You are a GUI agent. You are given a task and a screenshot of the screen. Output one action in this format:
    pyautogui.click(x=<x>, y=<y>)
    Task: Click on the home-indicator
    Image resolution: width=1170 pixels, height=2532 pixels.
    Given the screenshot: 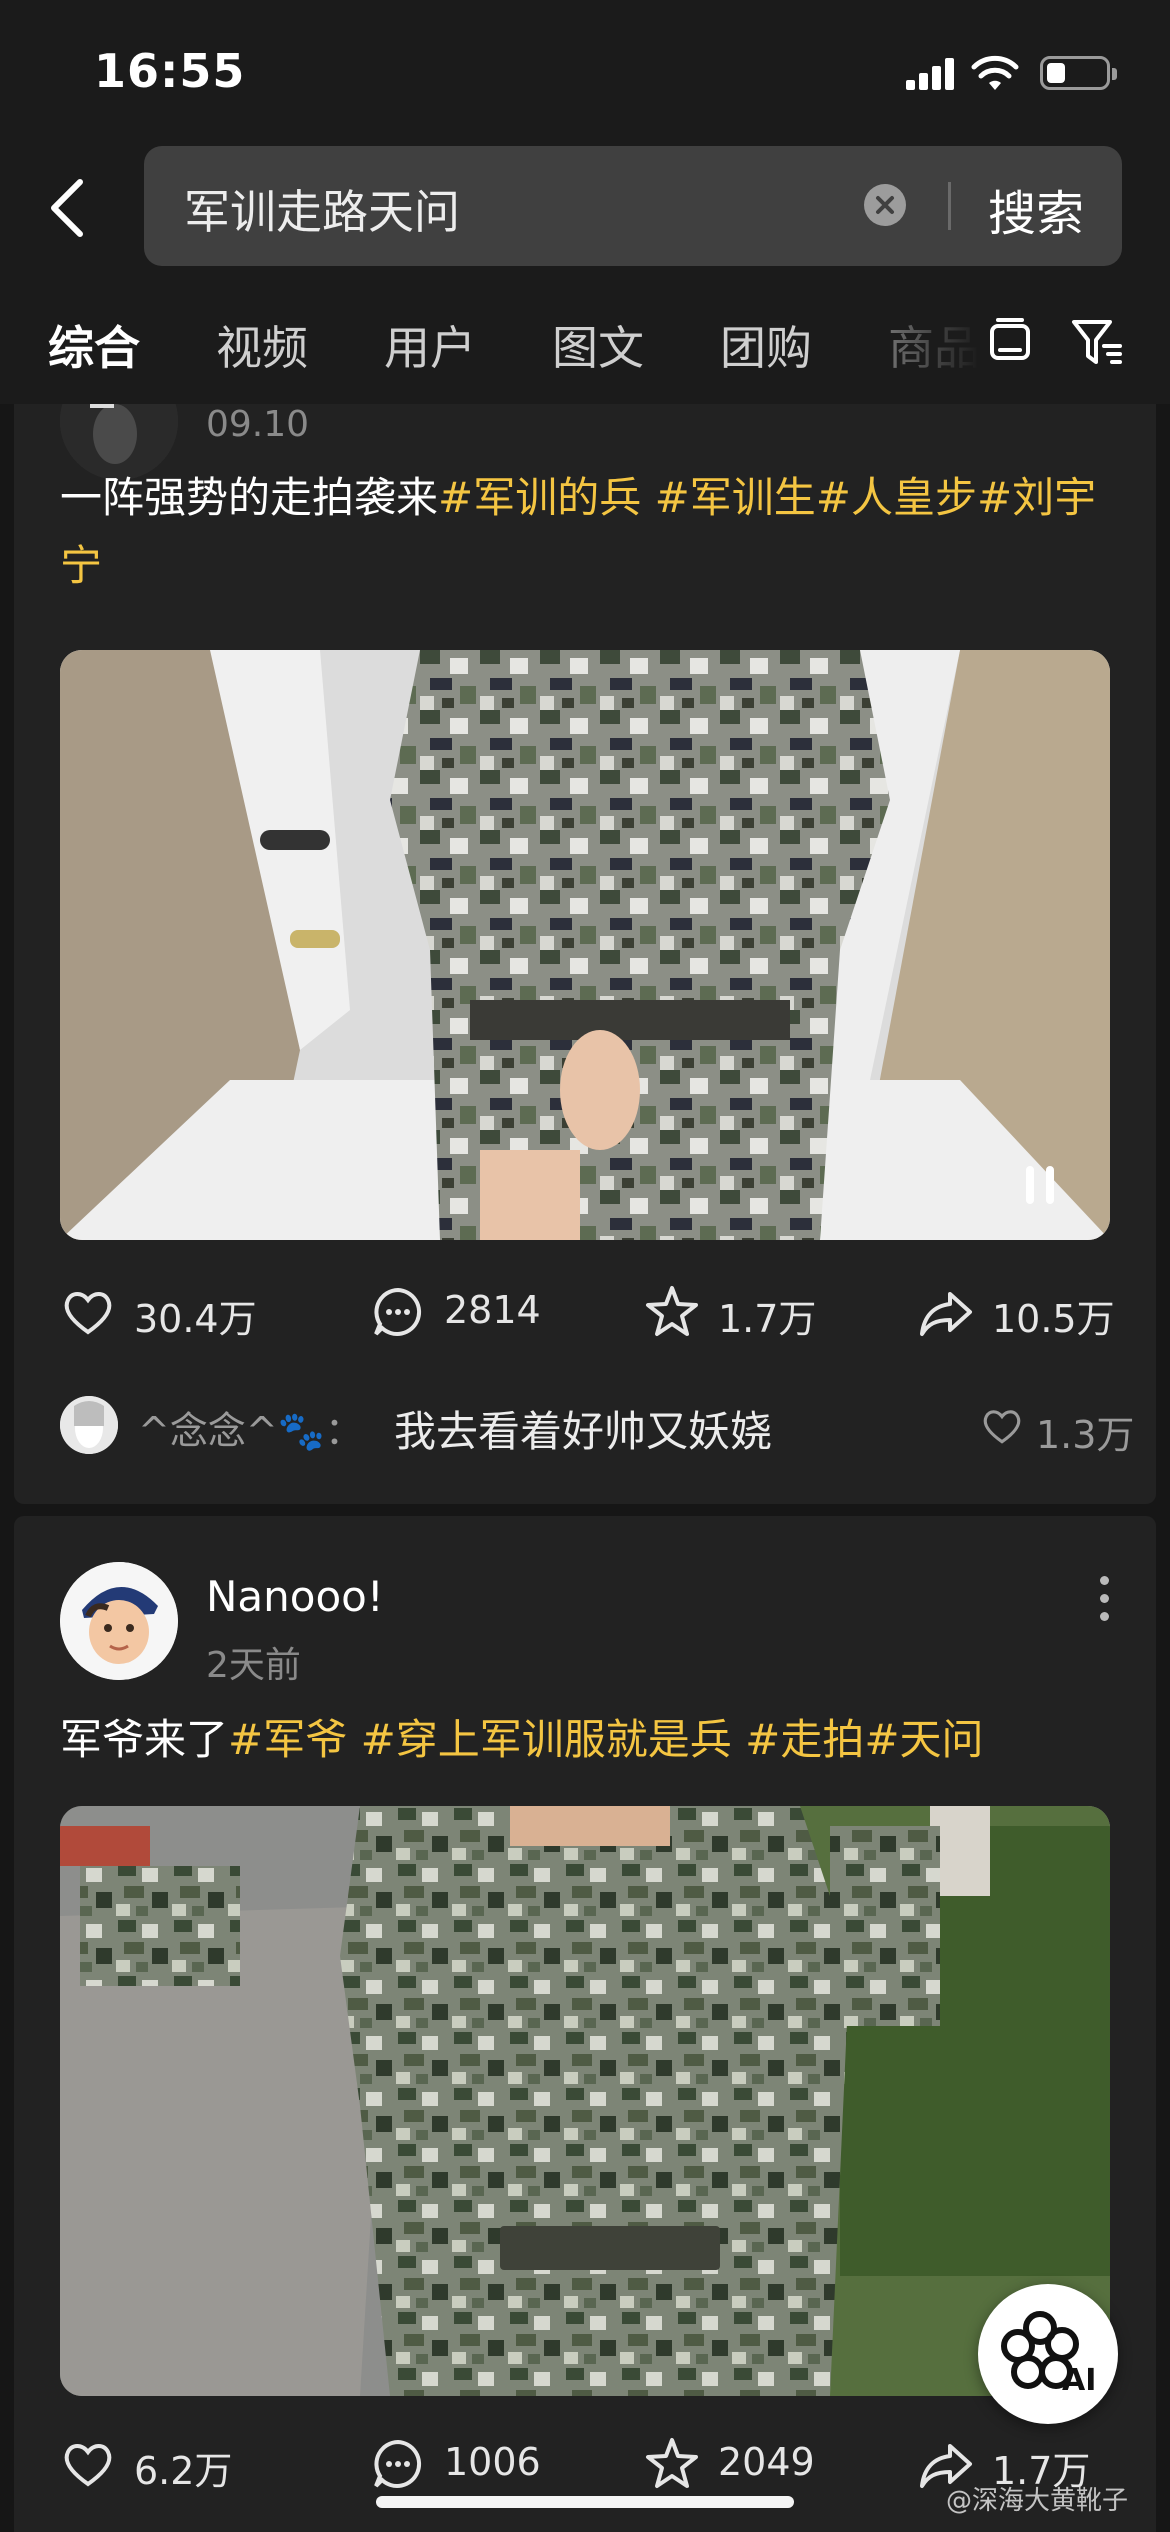 What is the action you would take?
    pyautogui.click(x=585, y=2502)
    